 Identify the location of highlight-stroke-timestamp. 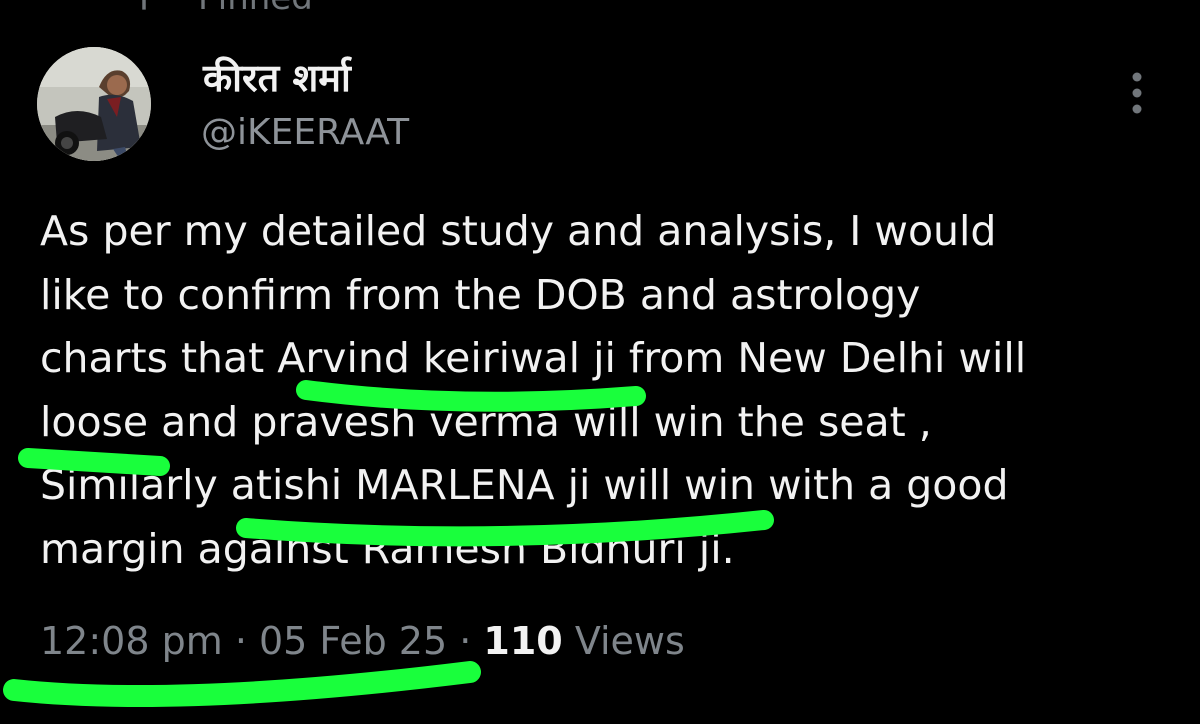
(242, 684).